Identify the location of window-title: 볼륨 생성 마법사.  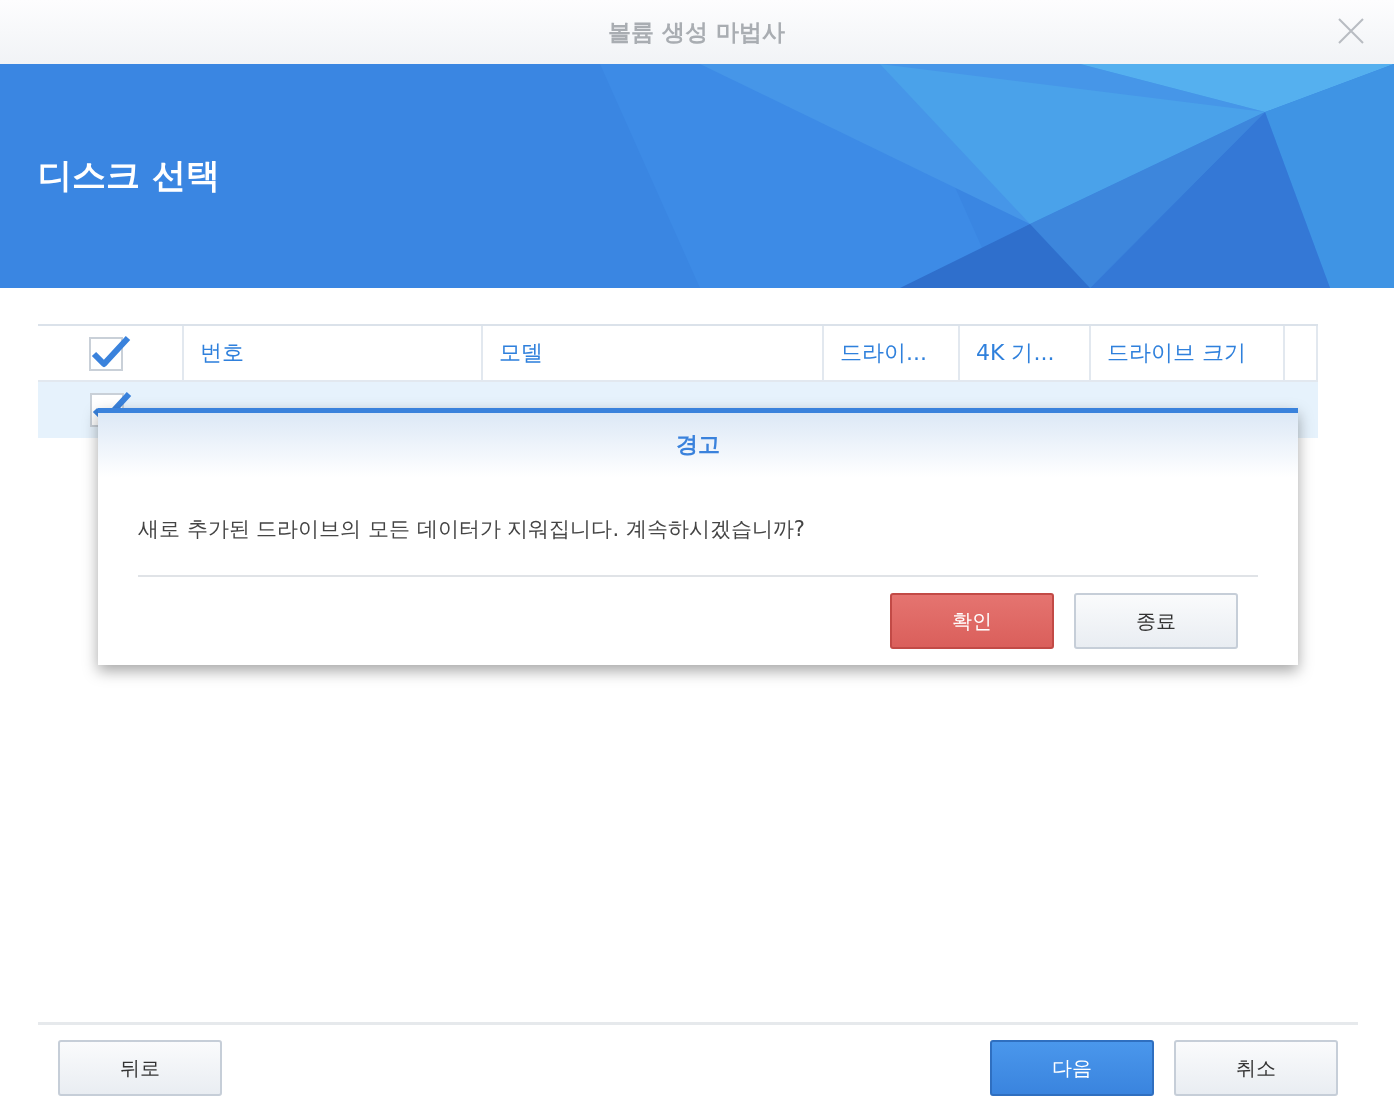
(697, 32).